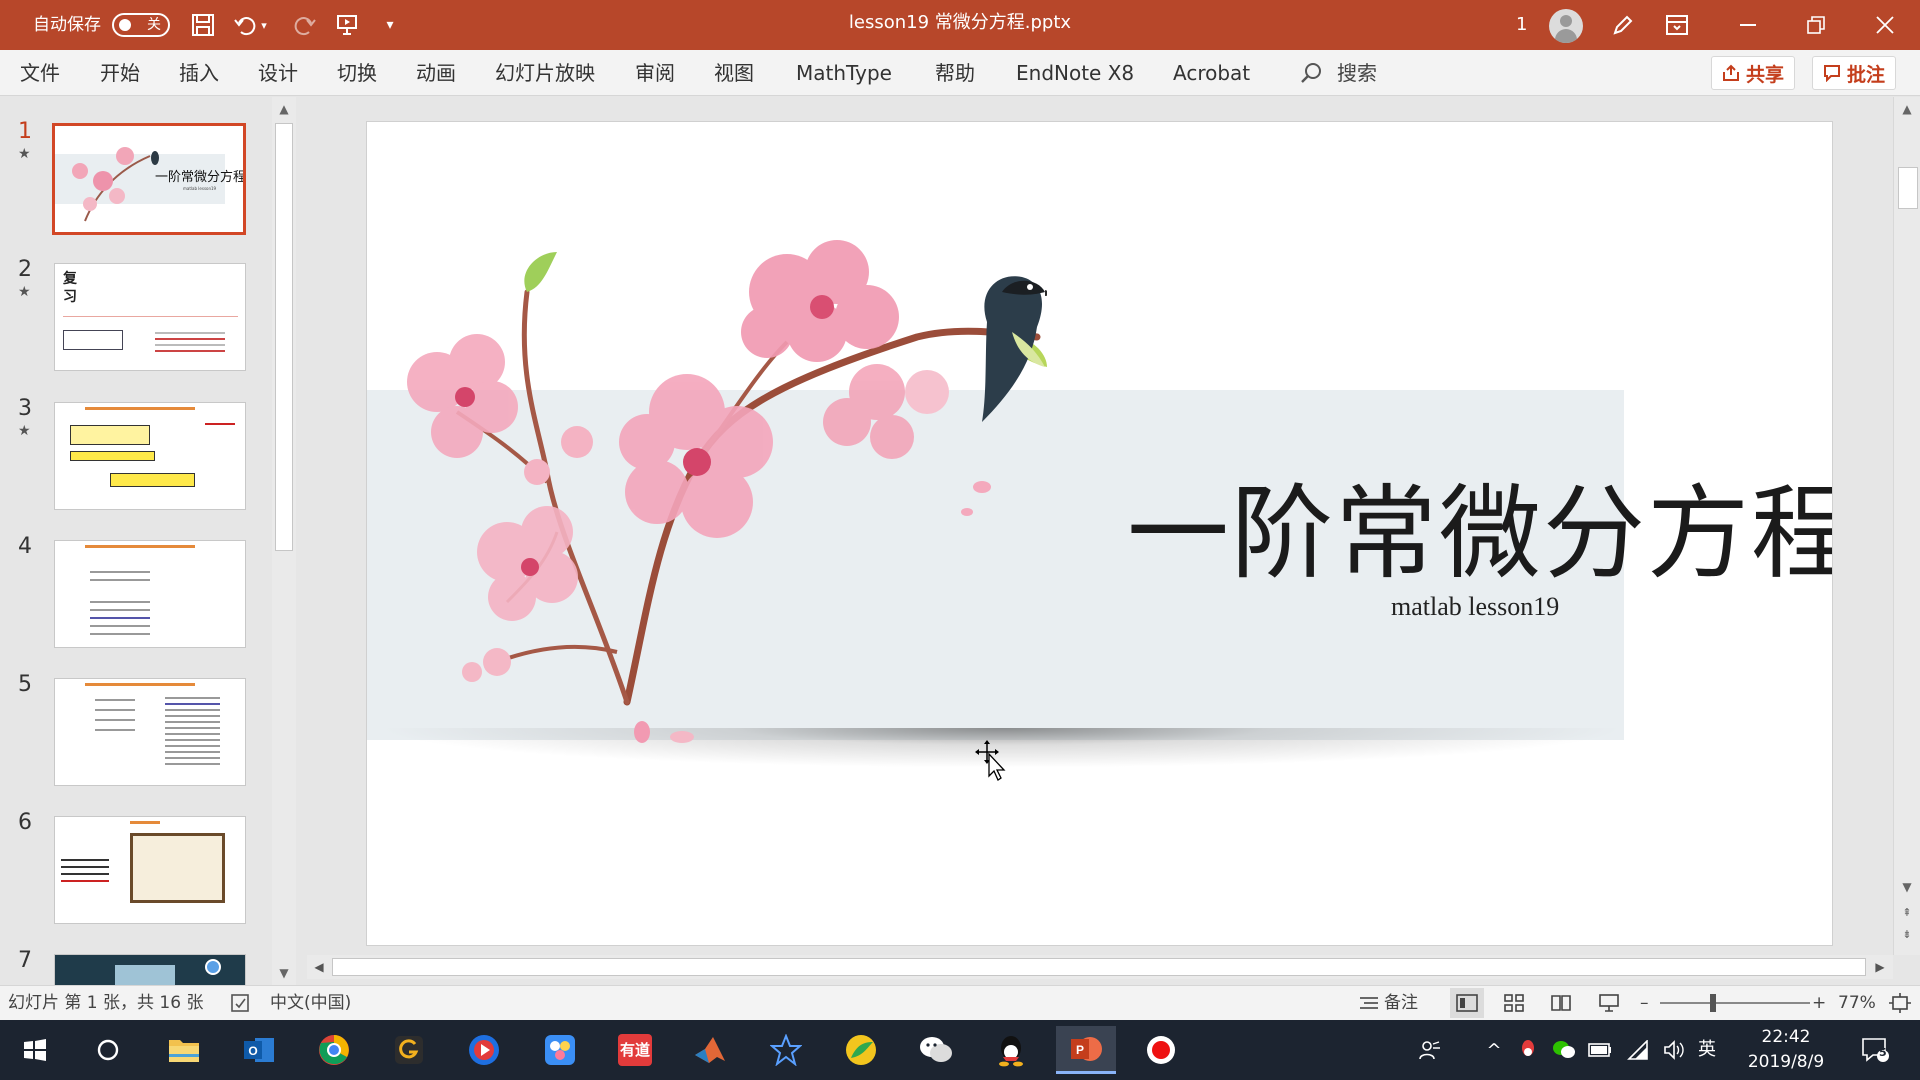  Describe the element at coordinates (241, 1003) in the screenshot. I see `spellcheck-icon` at that location.